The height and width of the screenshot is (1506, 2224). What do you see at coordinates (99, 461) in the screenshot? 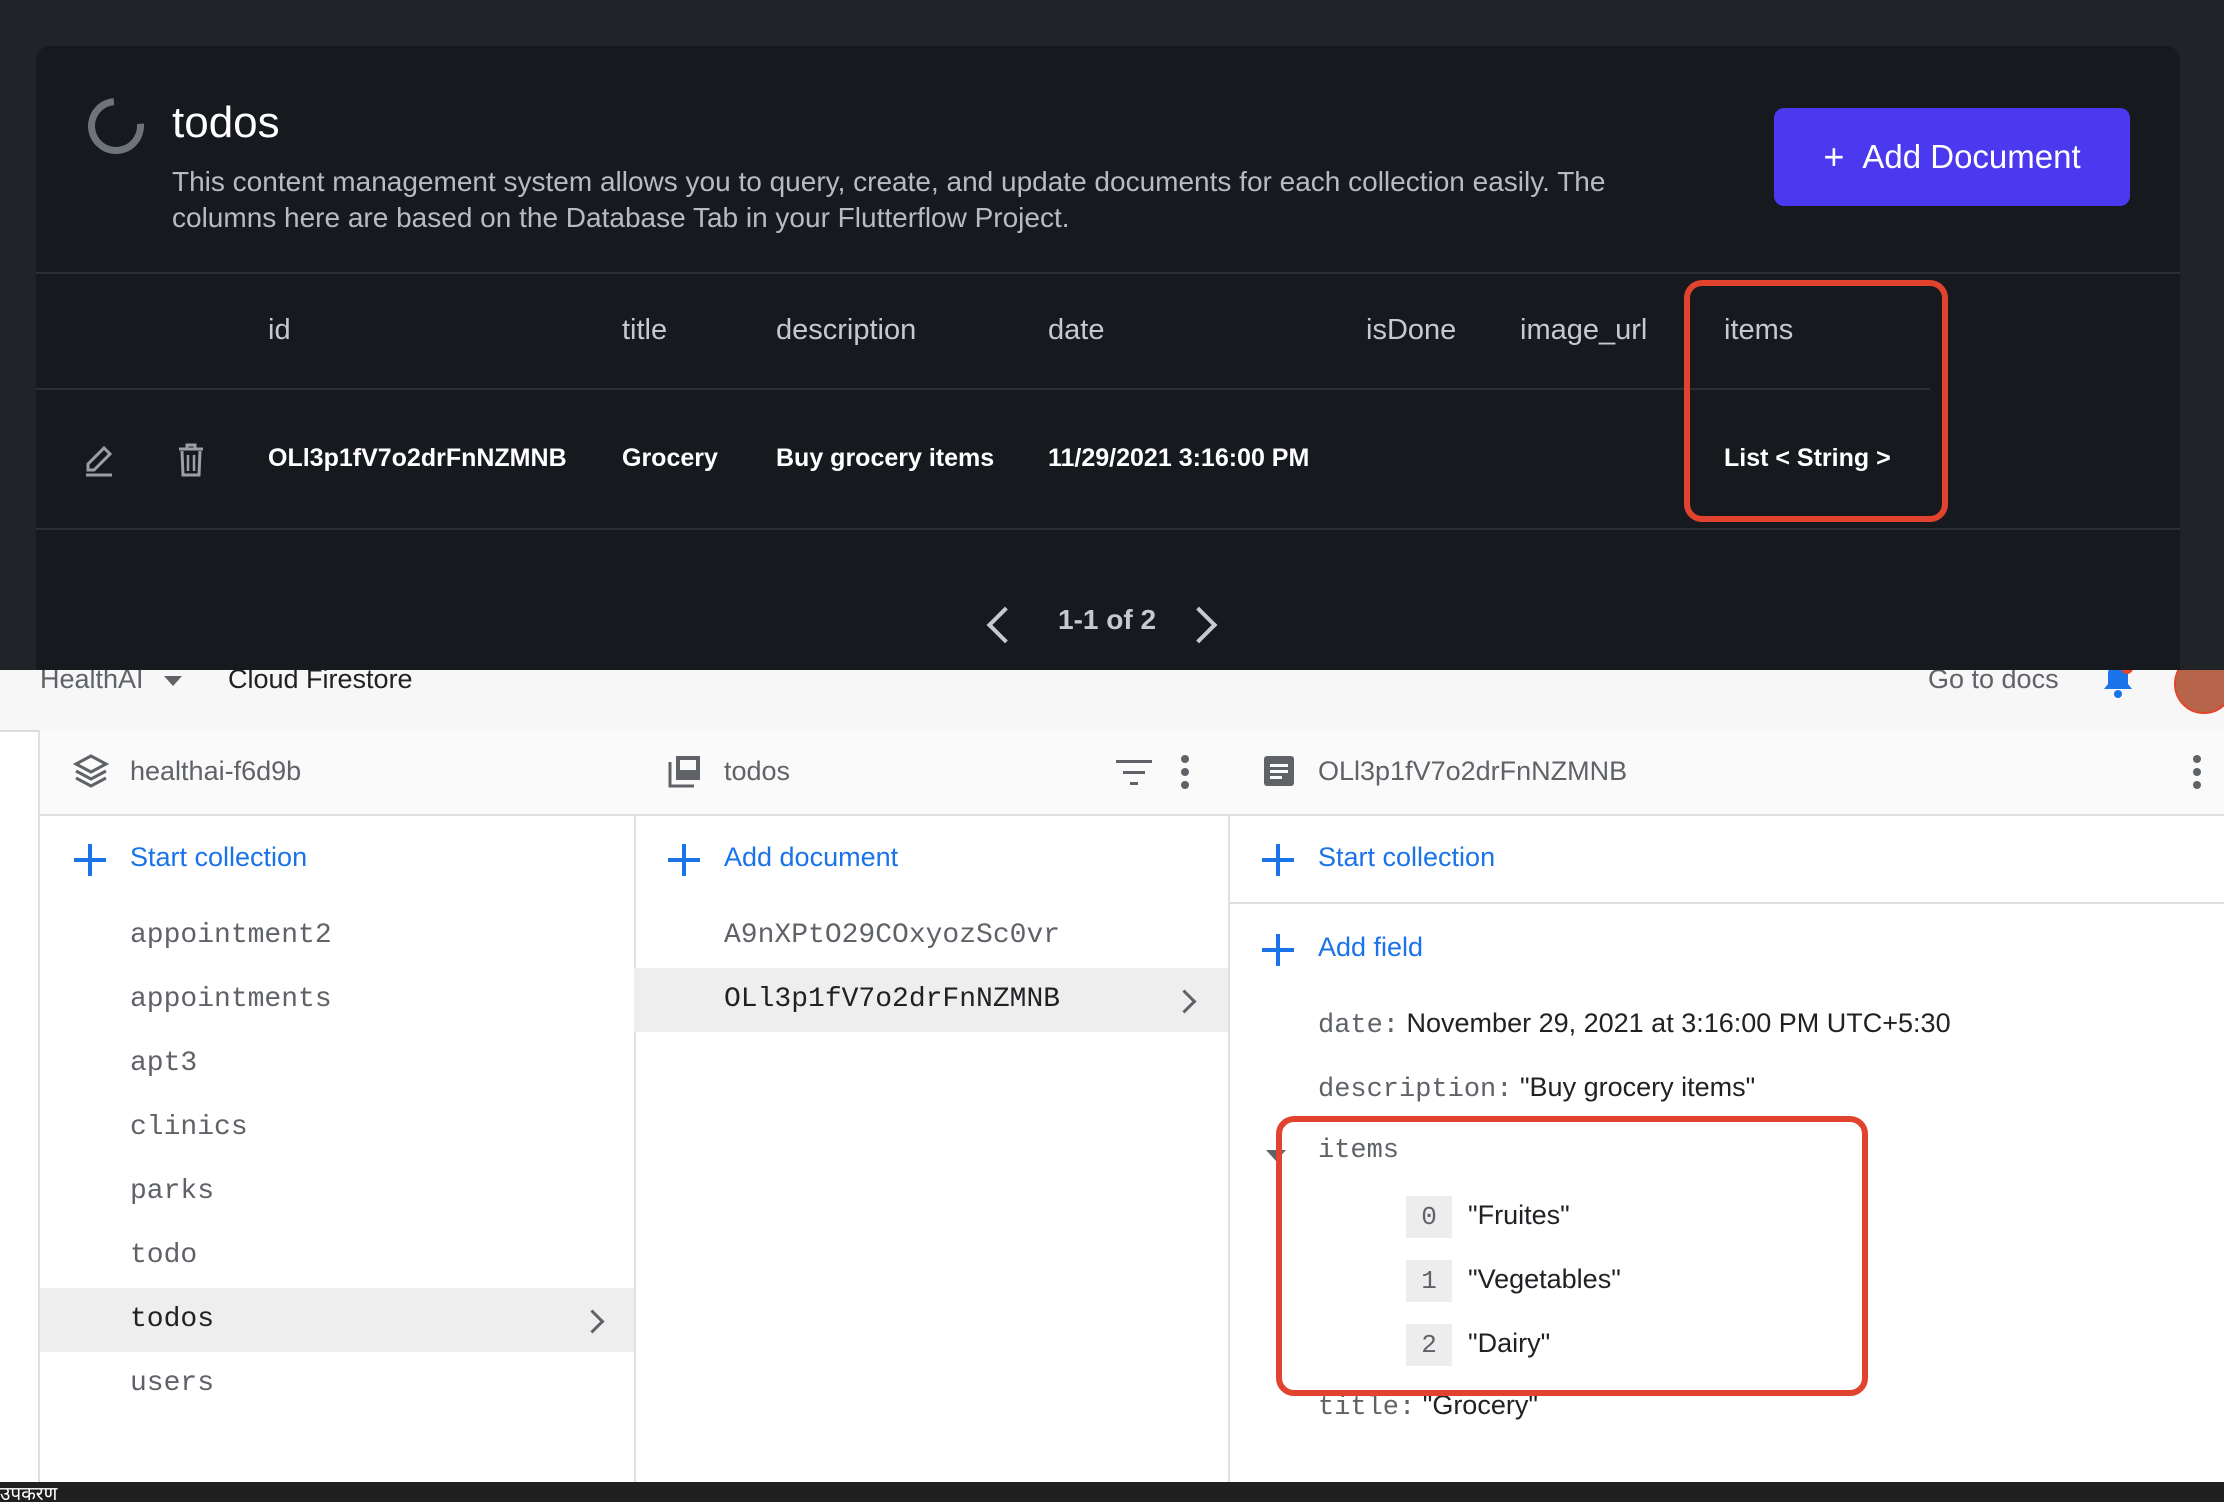
I see `edit-pencil-icon` at bounding box center [99, 461].